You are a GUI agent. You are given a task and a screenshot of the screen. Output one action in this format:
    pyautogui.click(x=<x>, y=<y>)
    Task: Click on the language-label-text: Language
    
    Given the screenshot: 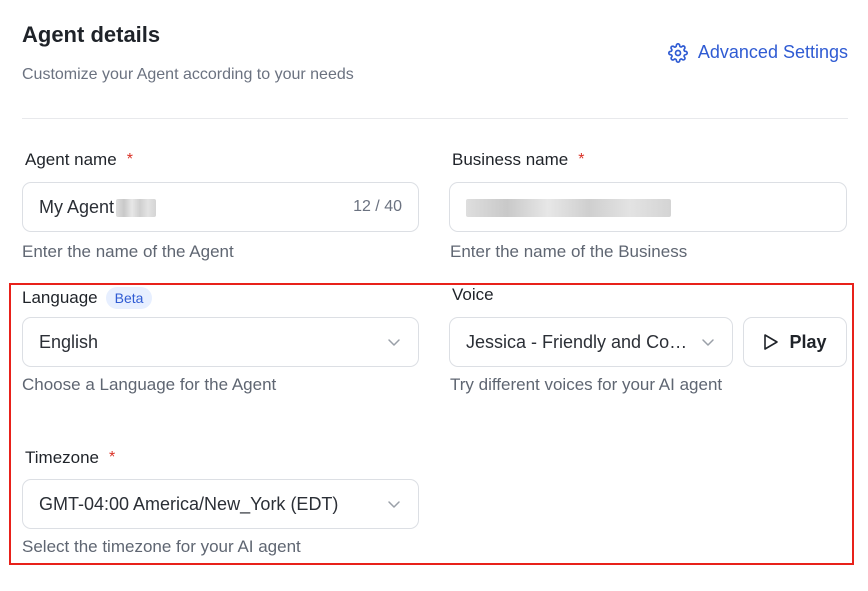 What is the action you would take?
    pyautogui.click(x=60, y=297)
    